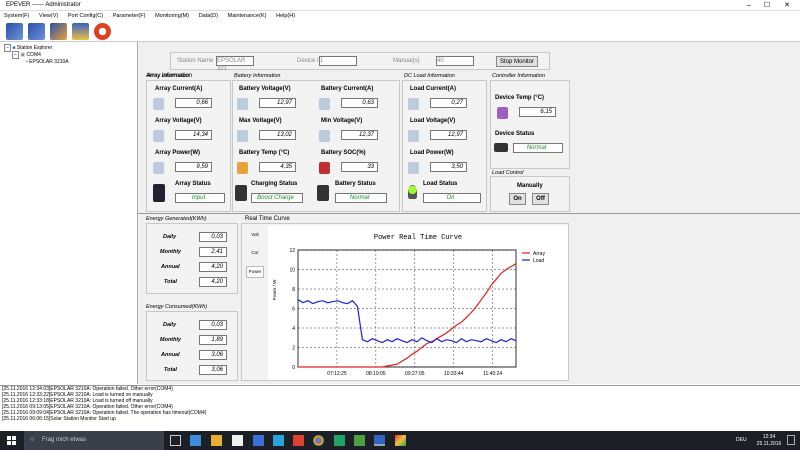 This screenshot has height=450, width=800. What do you see at coordinates (274, 290) in the screenshot?
I see `chart-ylabel: Power / W` at bounding box center [274, 290].